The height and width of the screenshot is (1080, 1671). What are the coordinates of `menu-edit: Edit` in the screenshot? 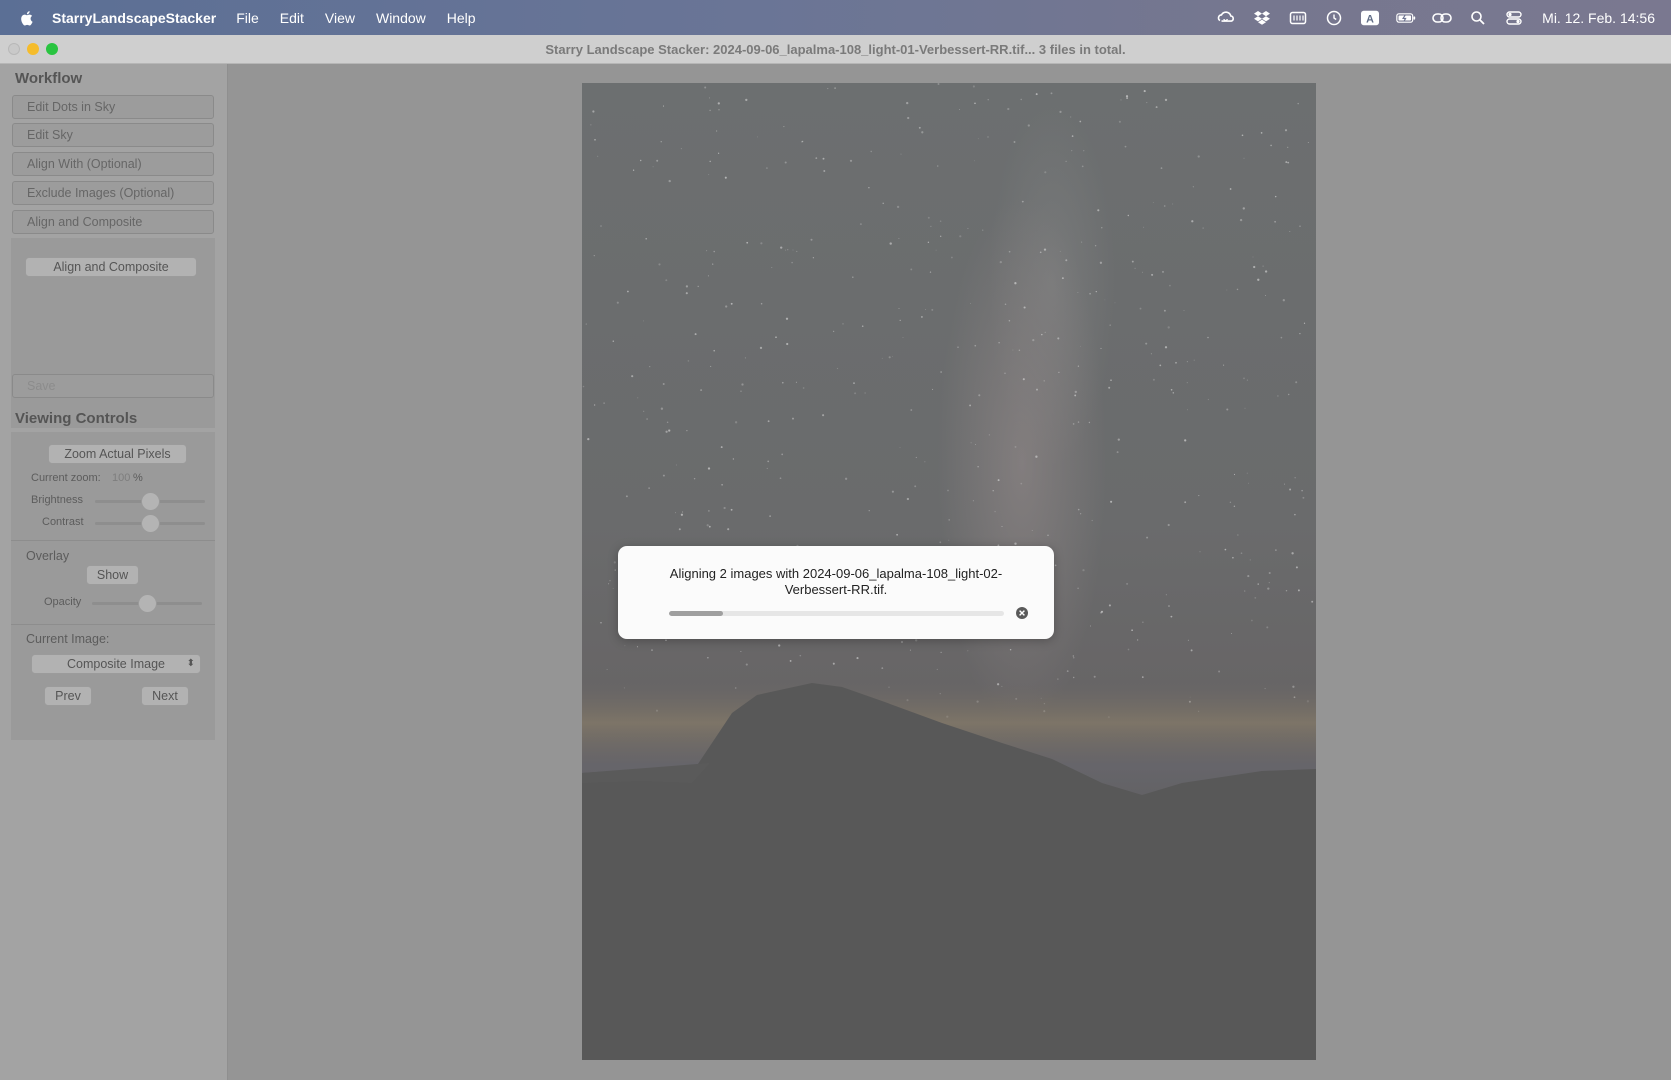 It's located at (292, 18).